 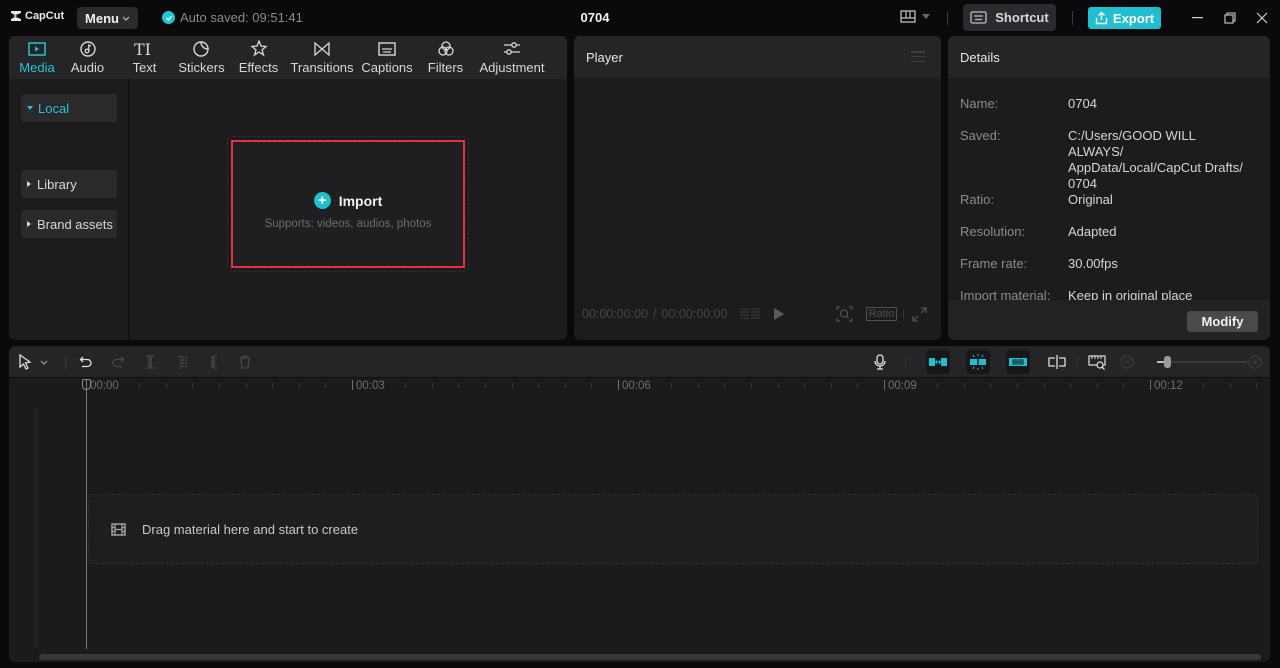 What do you see at coordinates (258, 57) in the screenshot?
I see `tab-effects: Effects` at bounding box center [258, 57].